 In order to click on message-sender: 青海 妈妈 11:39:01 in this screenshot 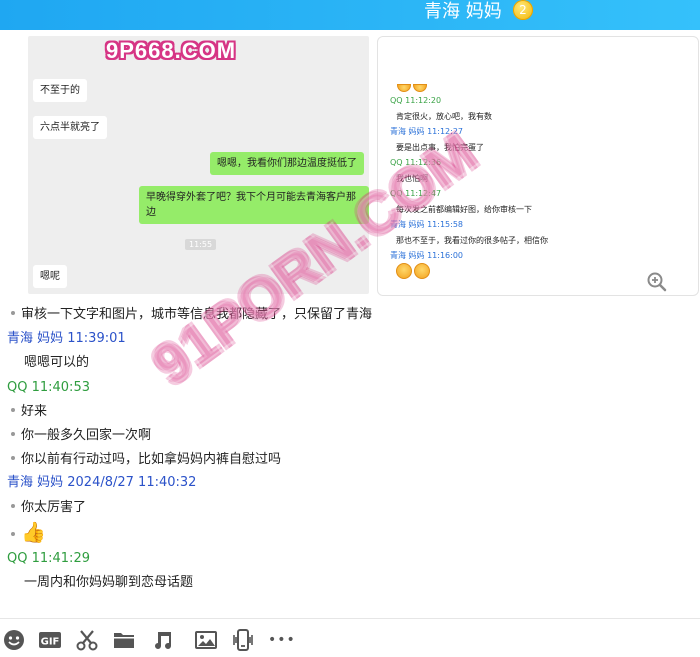, I will do `click(66, 338)`.